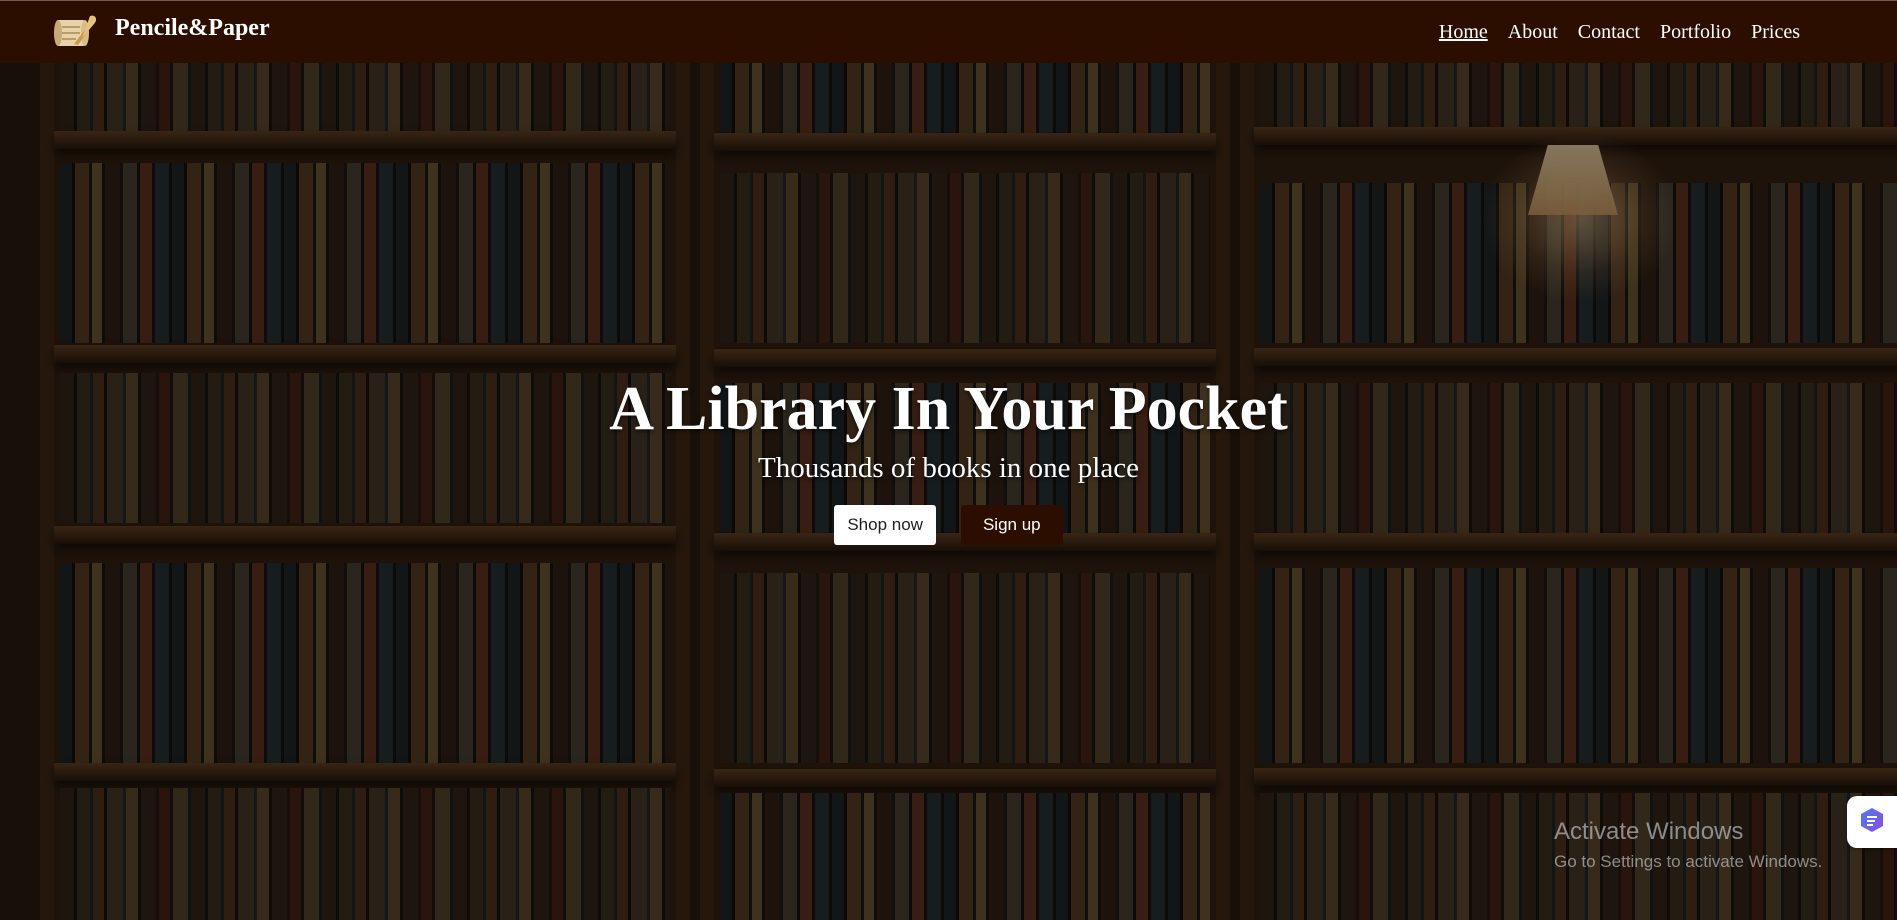  Describe the element at coordinates (948, 525) in the screenshot. I see `hero-buttons: Shop now Sign up` at that location.